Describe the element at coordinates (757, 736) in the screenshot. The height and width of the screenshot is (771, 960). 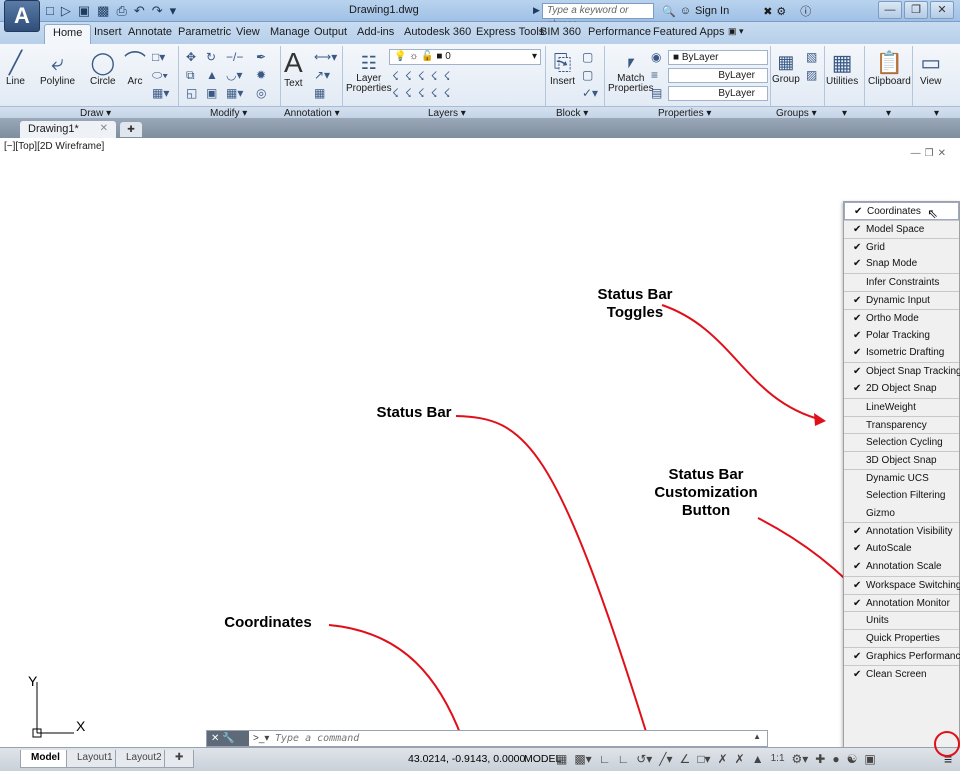
I see `command-history-icon: ▲` at that location.